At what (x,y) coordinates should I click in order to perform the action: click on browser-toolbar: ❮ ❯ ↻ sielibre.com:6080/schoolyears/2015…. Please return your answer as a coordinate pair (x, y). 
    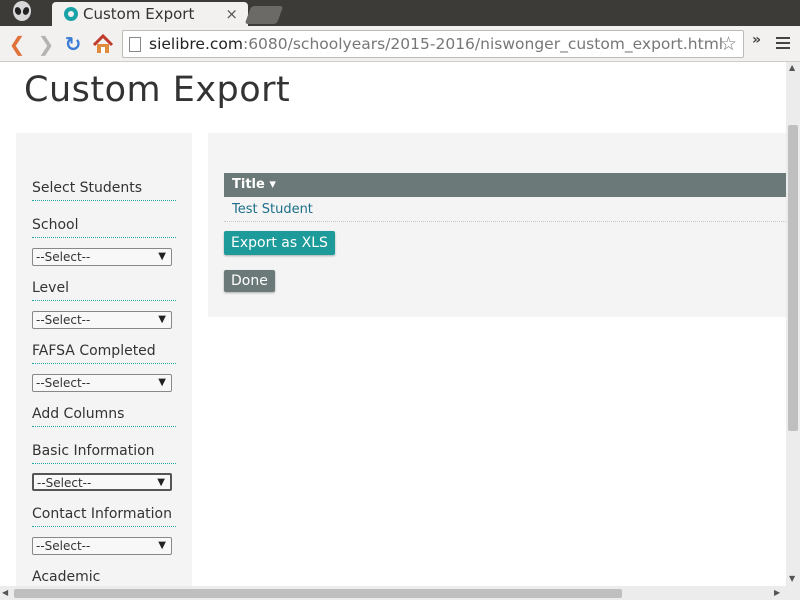
    Looking at the image, I should click on (400, 44).